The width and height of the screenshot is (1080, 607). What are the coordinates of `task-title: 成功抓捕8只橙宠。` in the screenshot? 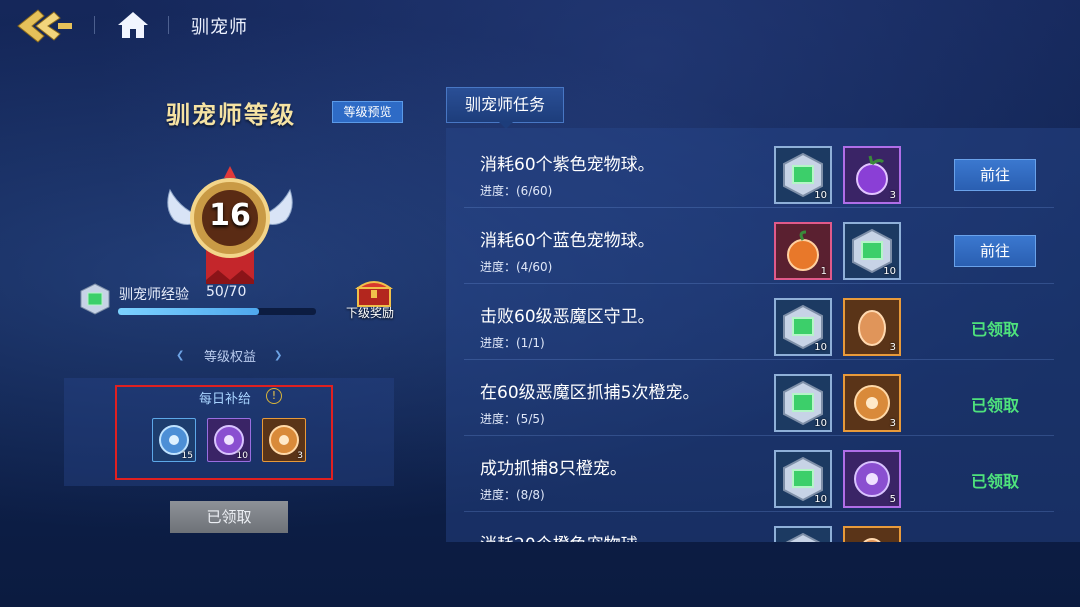 It's located at (553, 469).